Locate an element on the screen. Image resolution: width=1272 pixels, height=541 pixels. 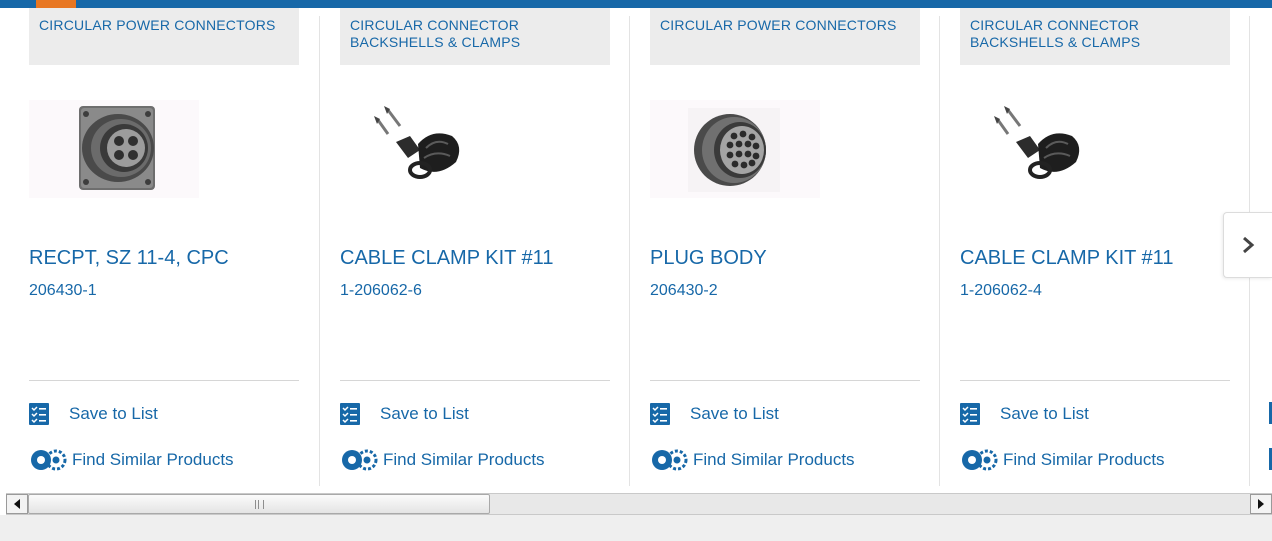
top-accent-marker is located at coordinates (56, 4).